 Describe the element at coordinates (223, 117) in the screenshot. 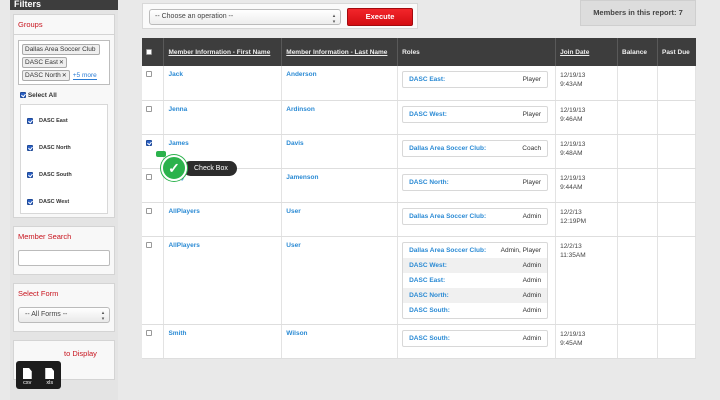

I see `first-name-link: Jenna` at that location.